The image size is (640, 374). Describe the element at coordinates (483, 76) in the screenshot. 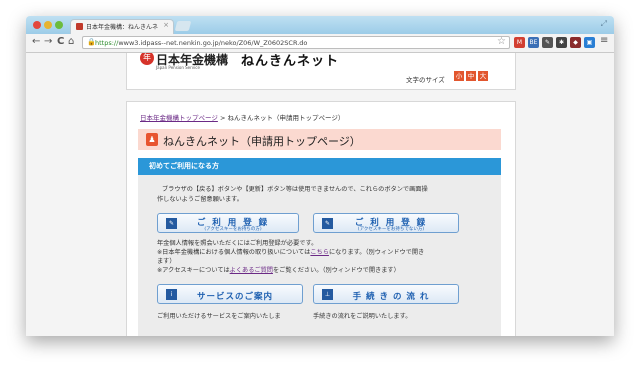

I see `font-size-large-button: 大` at that location.